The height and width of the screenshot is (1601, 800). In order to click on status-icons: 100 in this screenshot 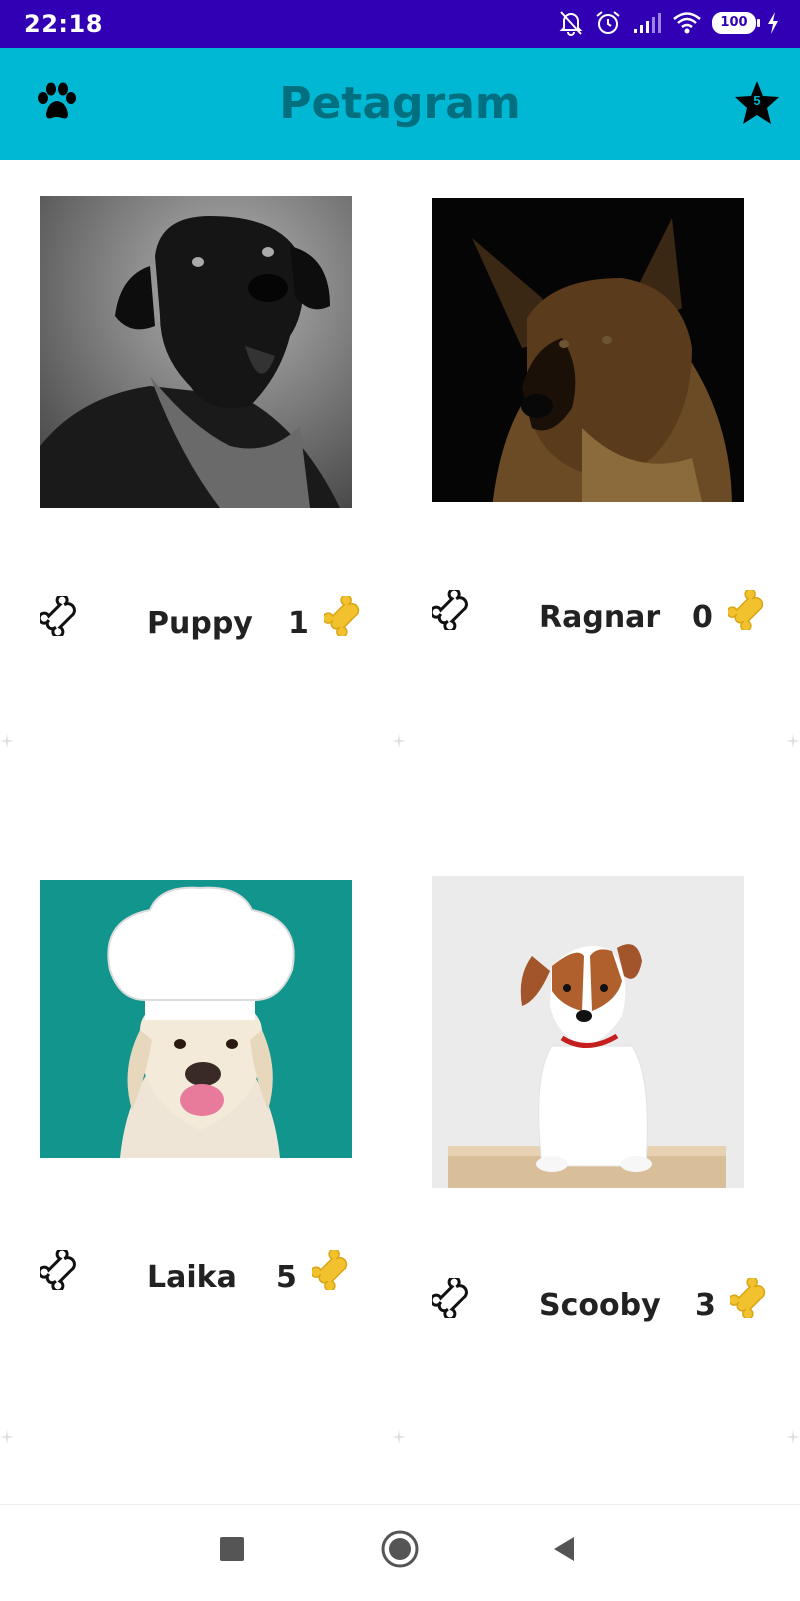, I will do `click(669, 23)`.